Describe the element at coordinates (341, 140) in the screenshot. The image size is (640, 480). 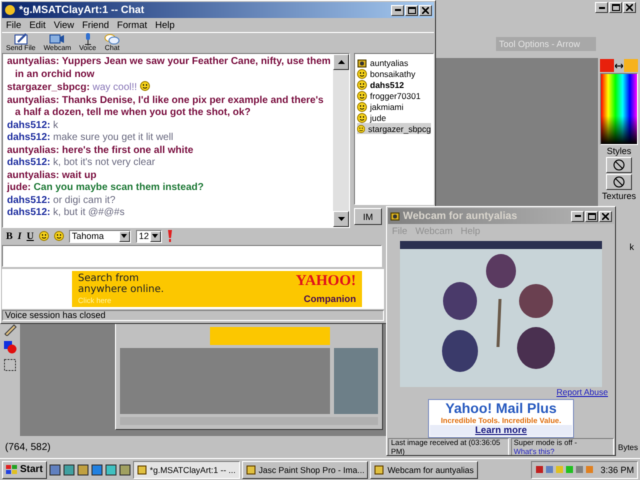
I see `scrollbar` at that location.